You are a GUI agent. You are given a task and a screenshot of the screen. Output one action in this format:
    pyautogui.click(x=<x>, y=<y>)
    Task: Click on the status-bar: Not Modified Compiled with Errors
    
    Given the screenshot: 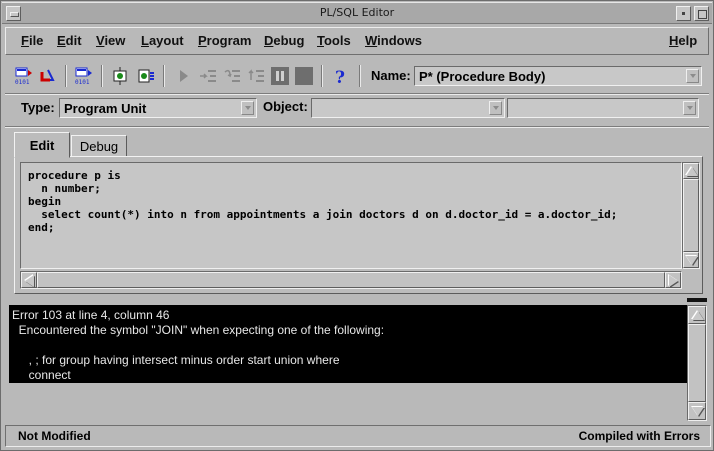 What is the action you would take?
    pyautogui.click(x=358, y=436)
    